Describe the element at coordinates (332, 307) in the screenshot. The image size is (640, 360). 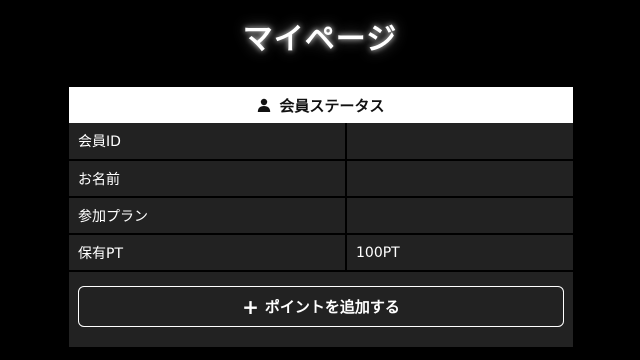
I see `add-points-label: ポイントを追加する` at that location.